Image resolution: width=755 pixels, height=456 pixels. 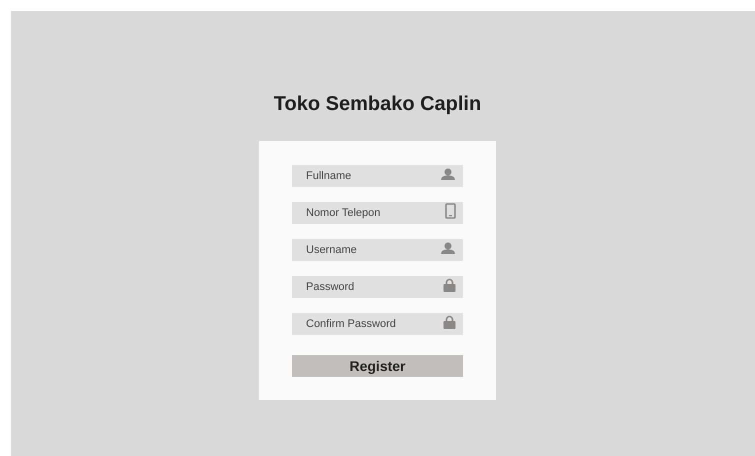 What do you see at coordinates (377, 250) in the screenshot?
I see `input-field: Username` at bounding box center [377, 250].